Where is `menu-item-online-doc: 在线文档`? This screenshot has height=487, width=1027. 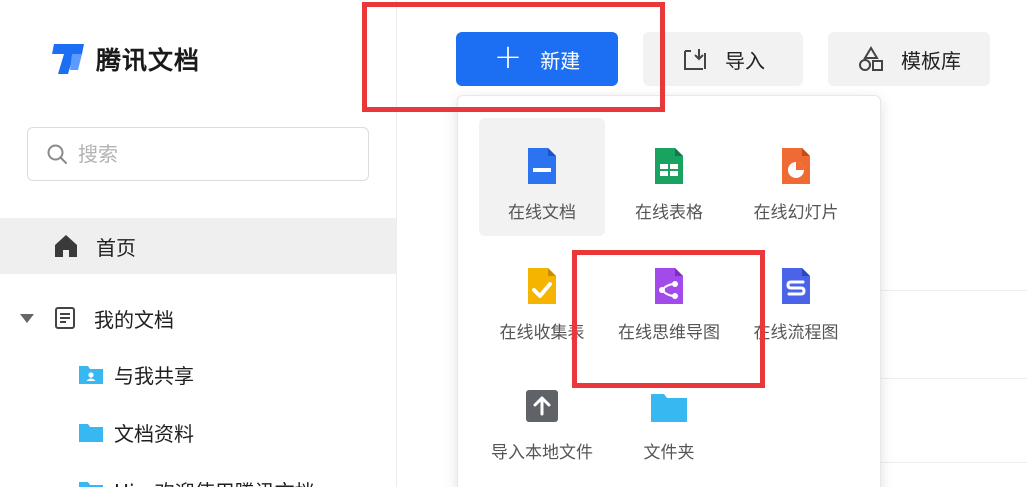 menu-item-online-doc: 在线文档 is located at coordinates (542, 177).